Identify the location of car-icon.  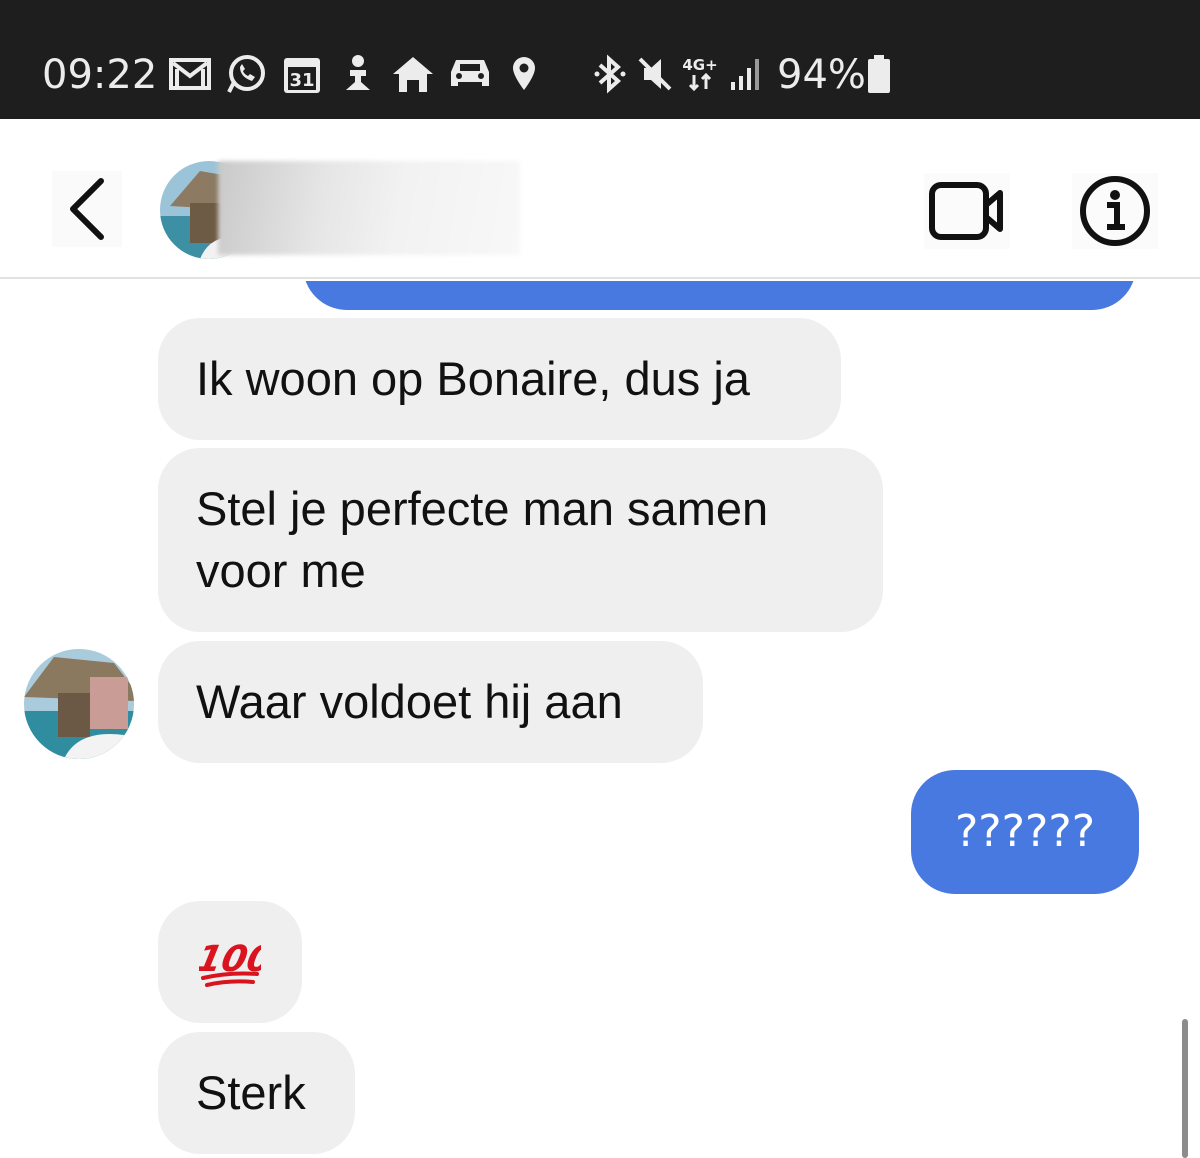
(470, 74).